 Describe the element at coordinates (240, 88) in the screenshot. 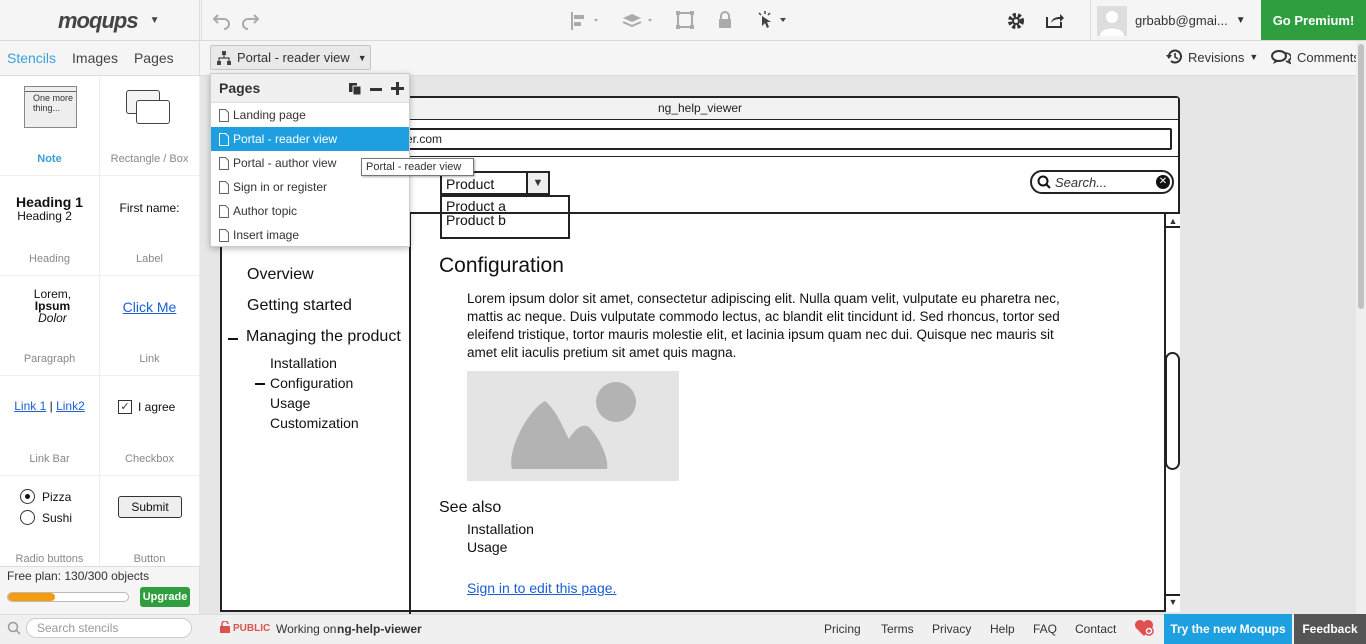

I see `pages-menu-title: Pages` at that location.